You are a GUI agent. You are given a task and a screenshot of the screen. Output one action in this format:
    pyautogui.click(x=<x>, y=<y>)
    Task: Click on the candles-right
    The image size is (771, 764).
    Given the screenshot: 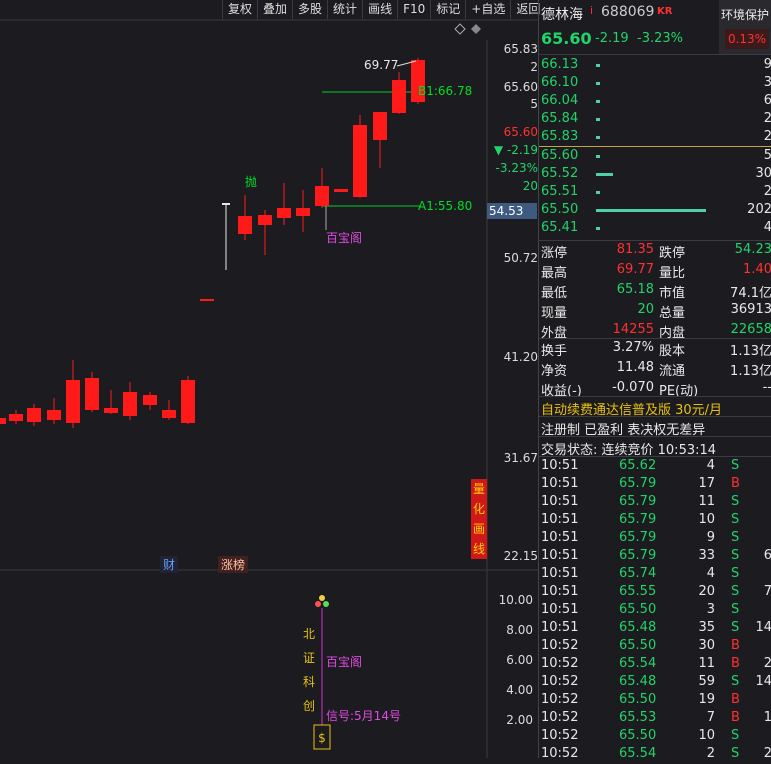 What is the action you would take?
    pyautogui.click(x=331, y=156)
    